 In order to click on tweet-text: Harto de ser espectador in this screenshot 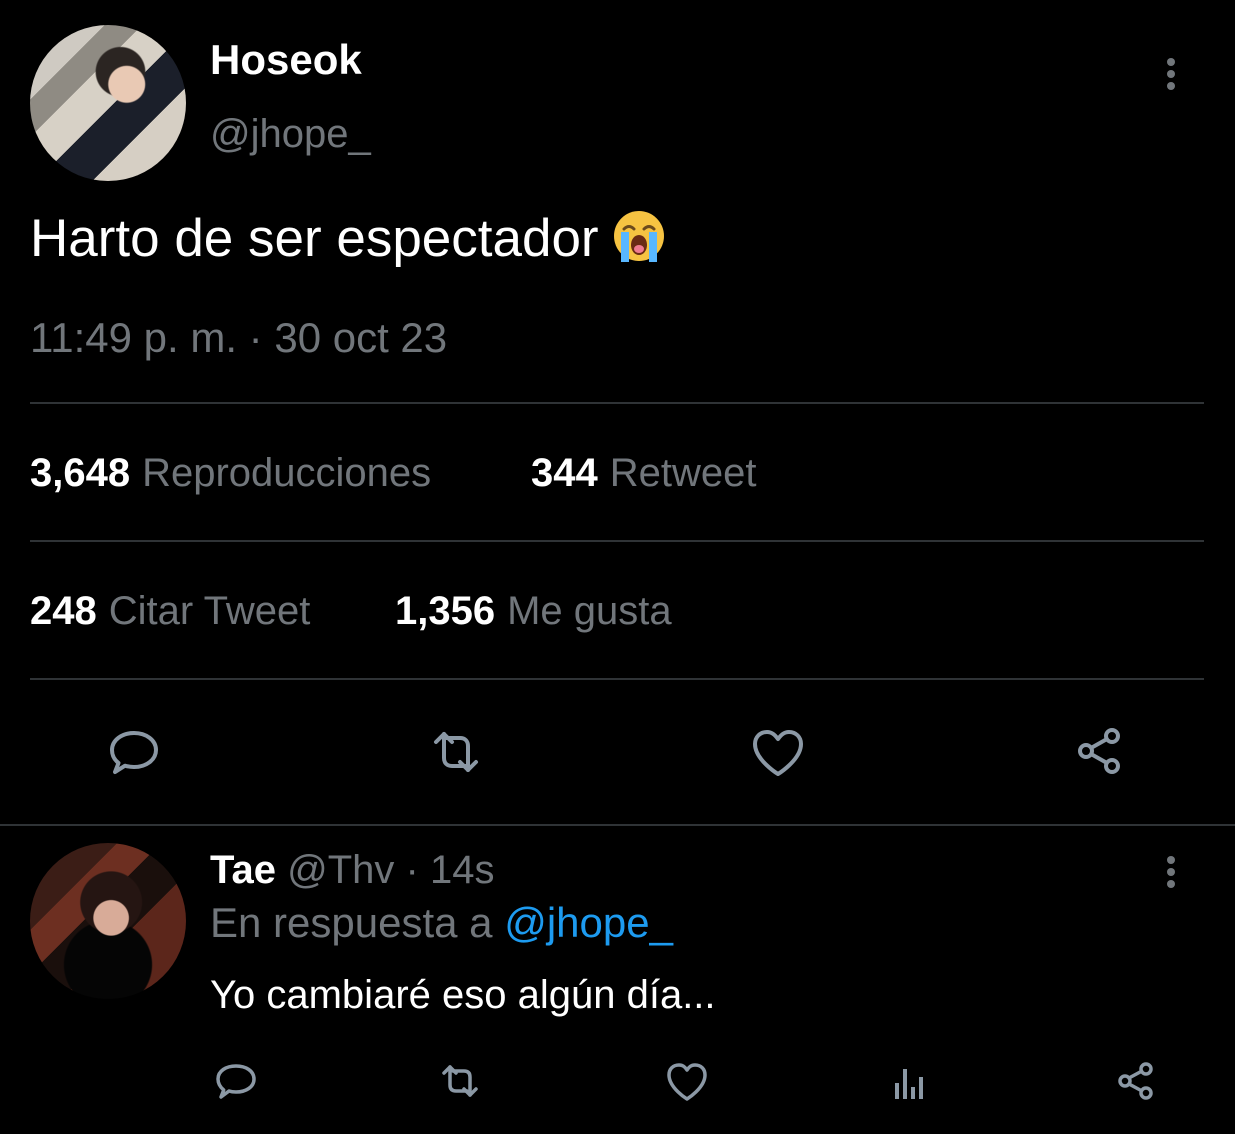, I will do `click(348, 238)`.